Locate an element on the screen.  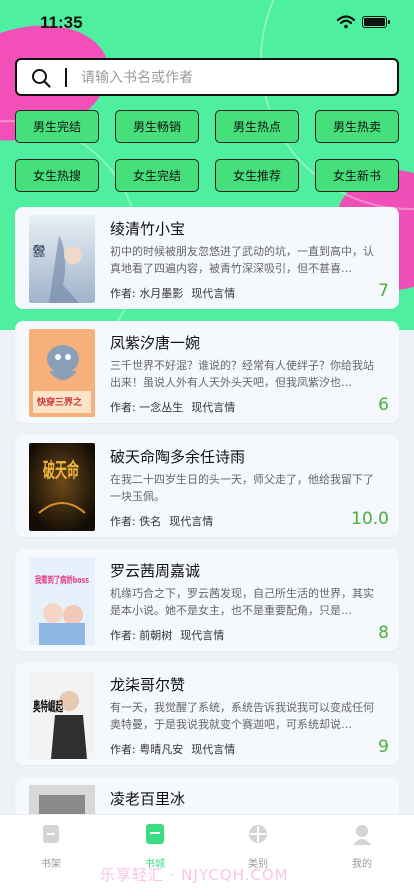
book-cover: 有风的青竹之武 is located at coordinates (62, 259).